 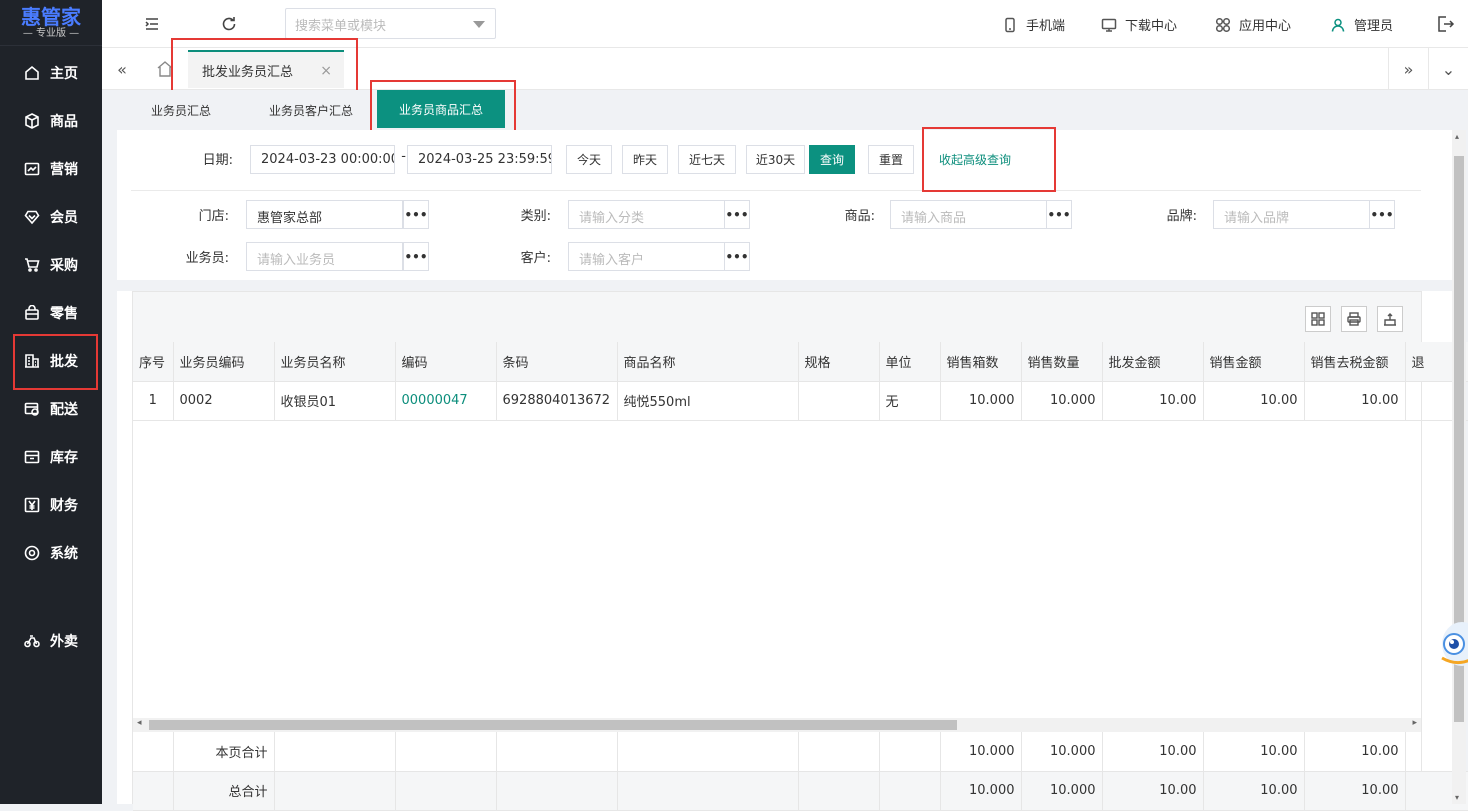 I want to click on chart-icon, so click(x=32, y=169).